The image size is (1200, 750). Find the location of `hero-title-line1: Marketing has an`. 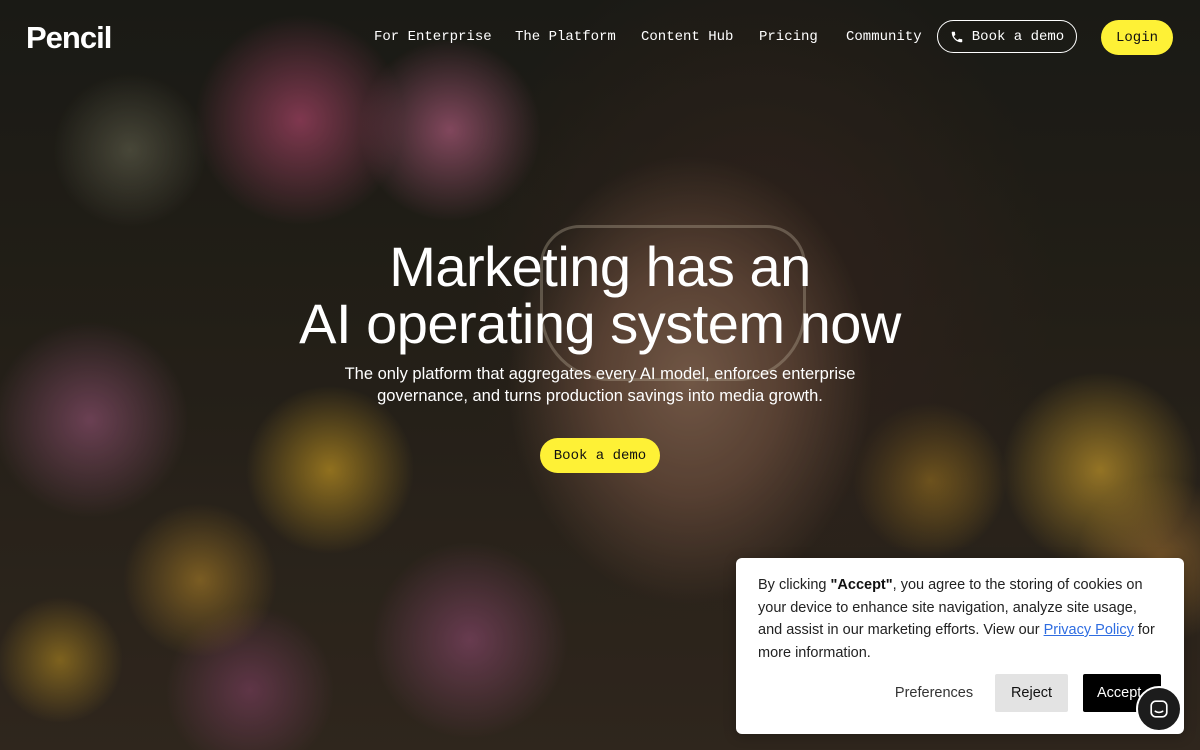

hero-title-line1: Marketing has an is located at coordinates (600, 266).